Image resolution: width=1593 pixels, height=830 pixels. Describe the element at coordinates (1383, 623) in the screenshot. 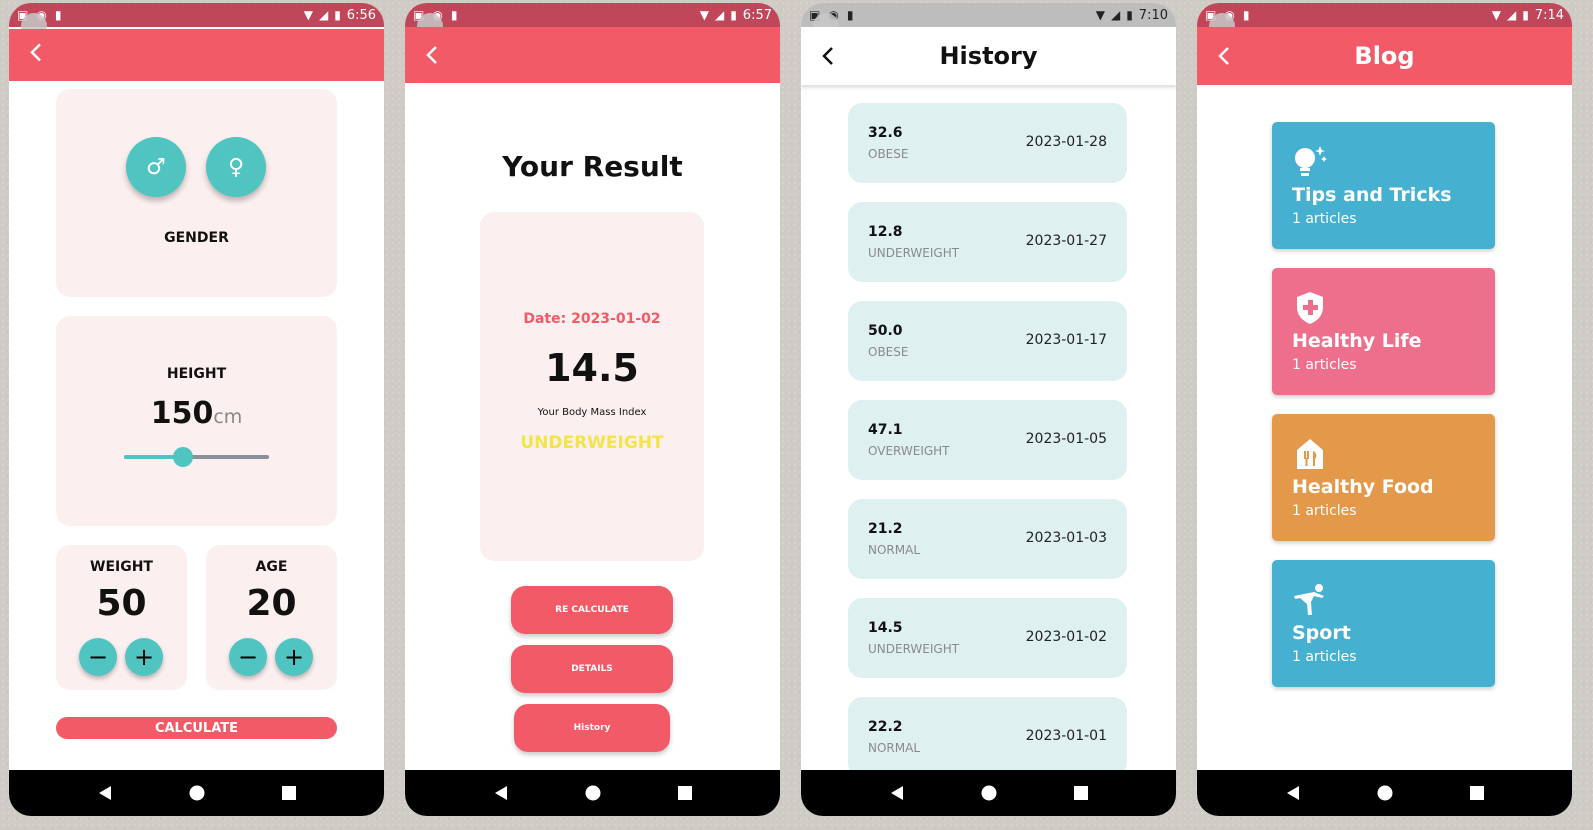

I see `blog-card-sport: Sport 1 articles` at that location.